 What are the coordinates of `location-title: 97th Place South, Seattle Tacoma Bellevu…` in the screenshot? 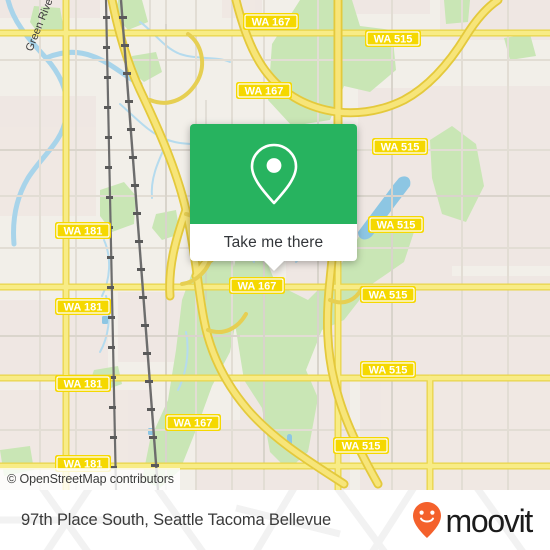 It's located at (176, 519).